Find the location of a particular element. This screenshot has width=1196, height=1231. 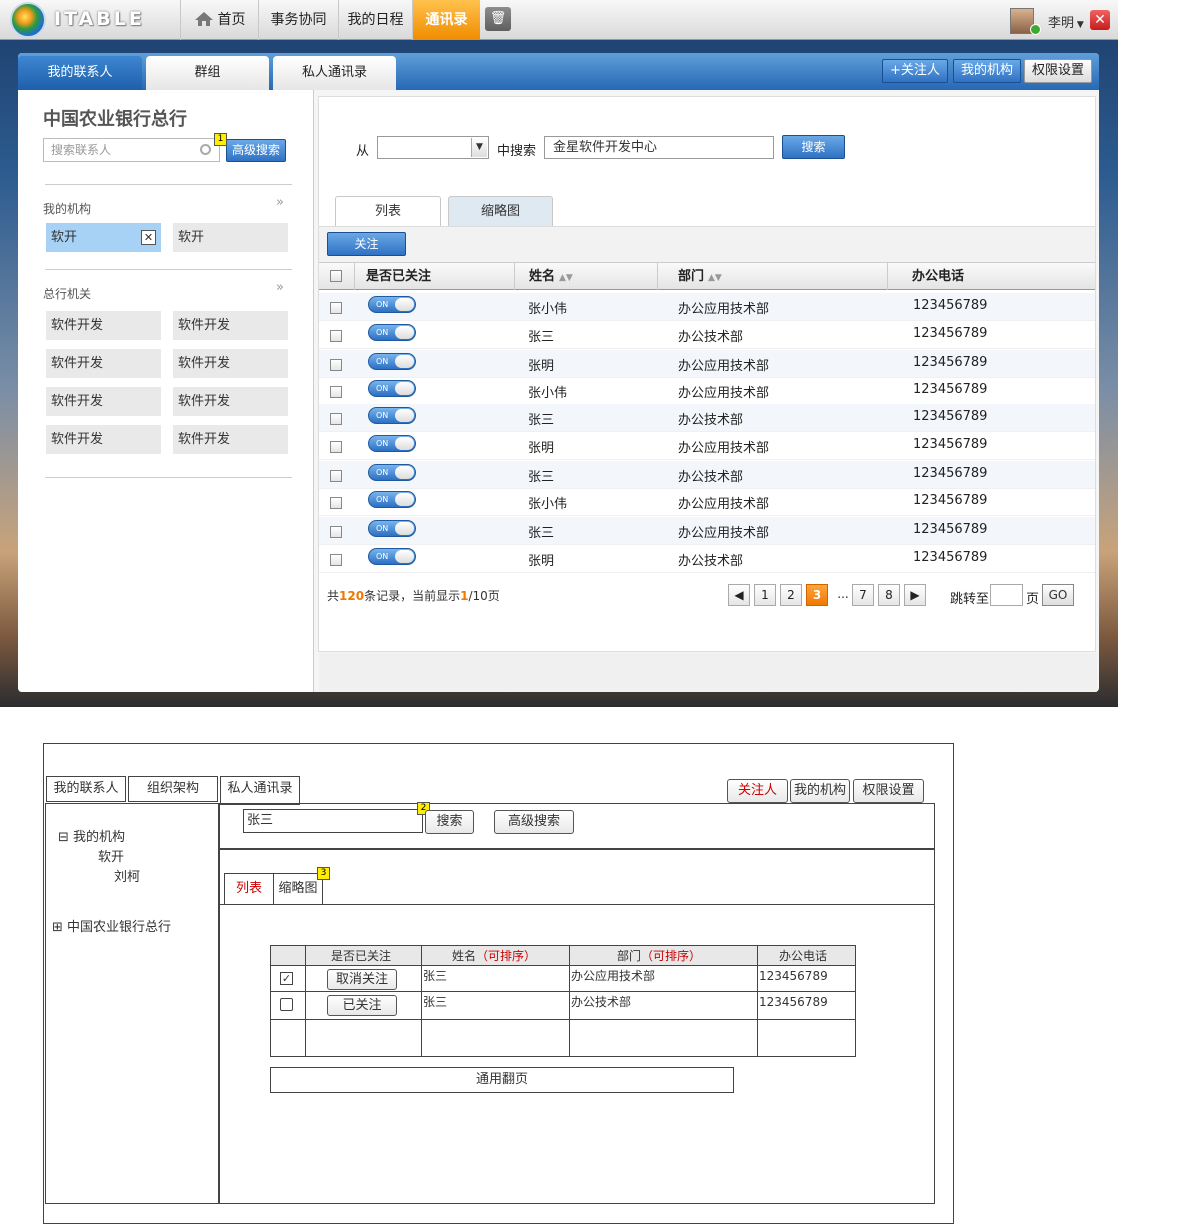

wf-follow-button: 关注人 is located at coordinates (757, 791).